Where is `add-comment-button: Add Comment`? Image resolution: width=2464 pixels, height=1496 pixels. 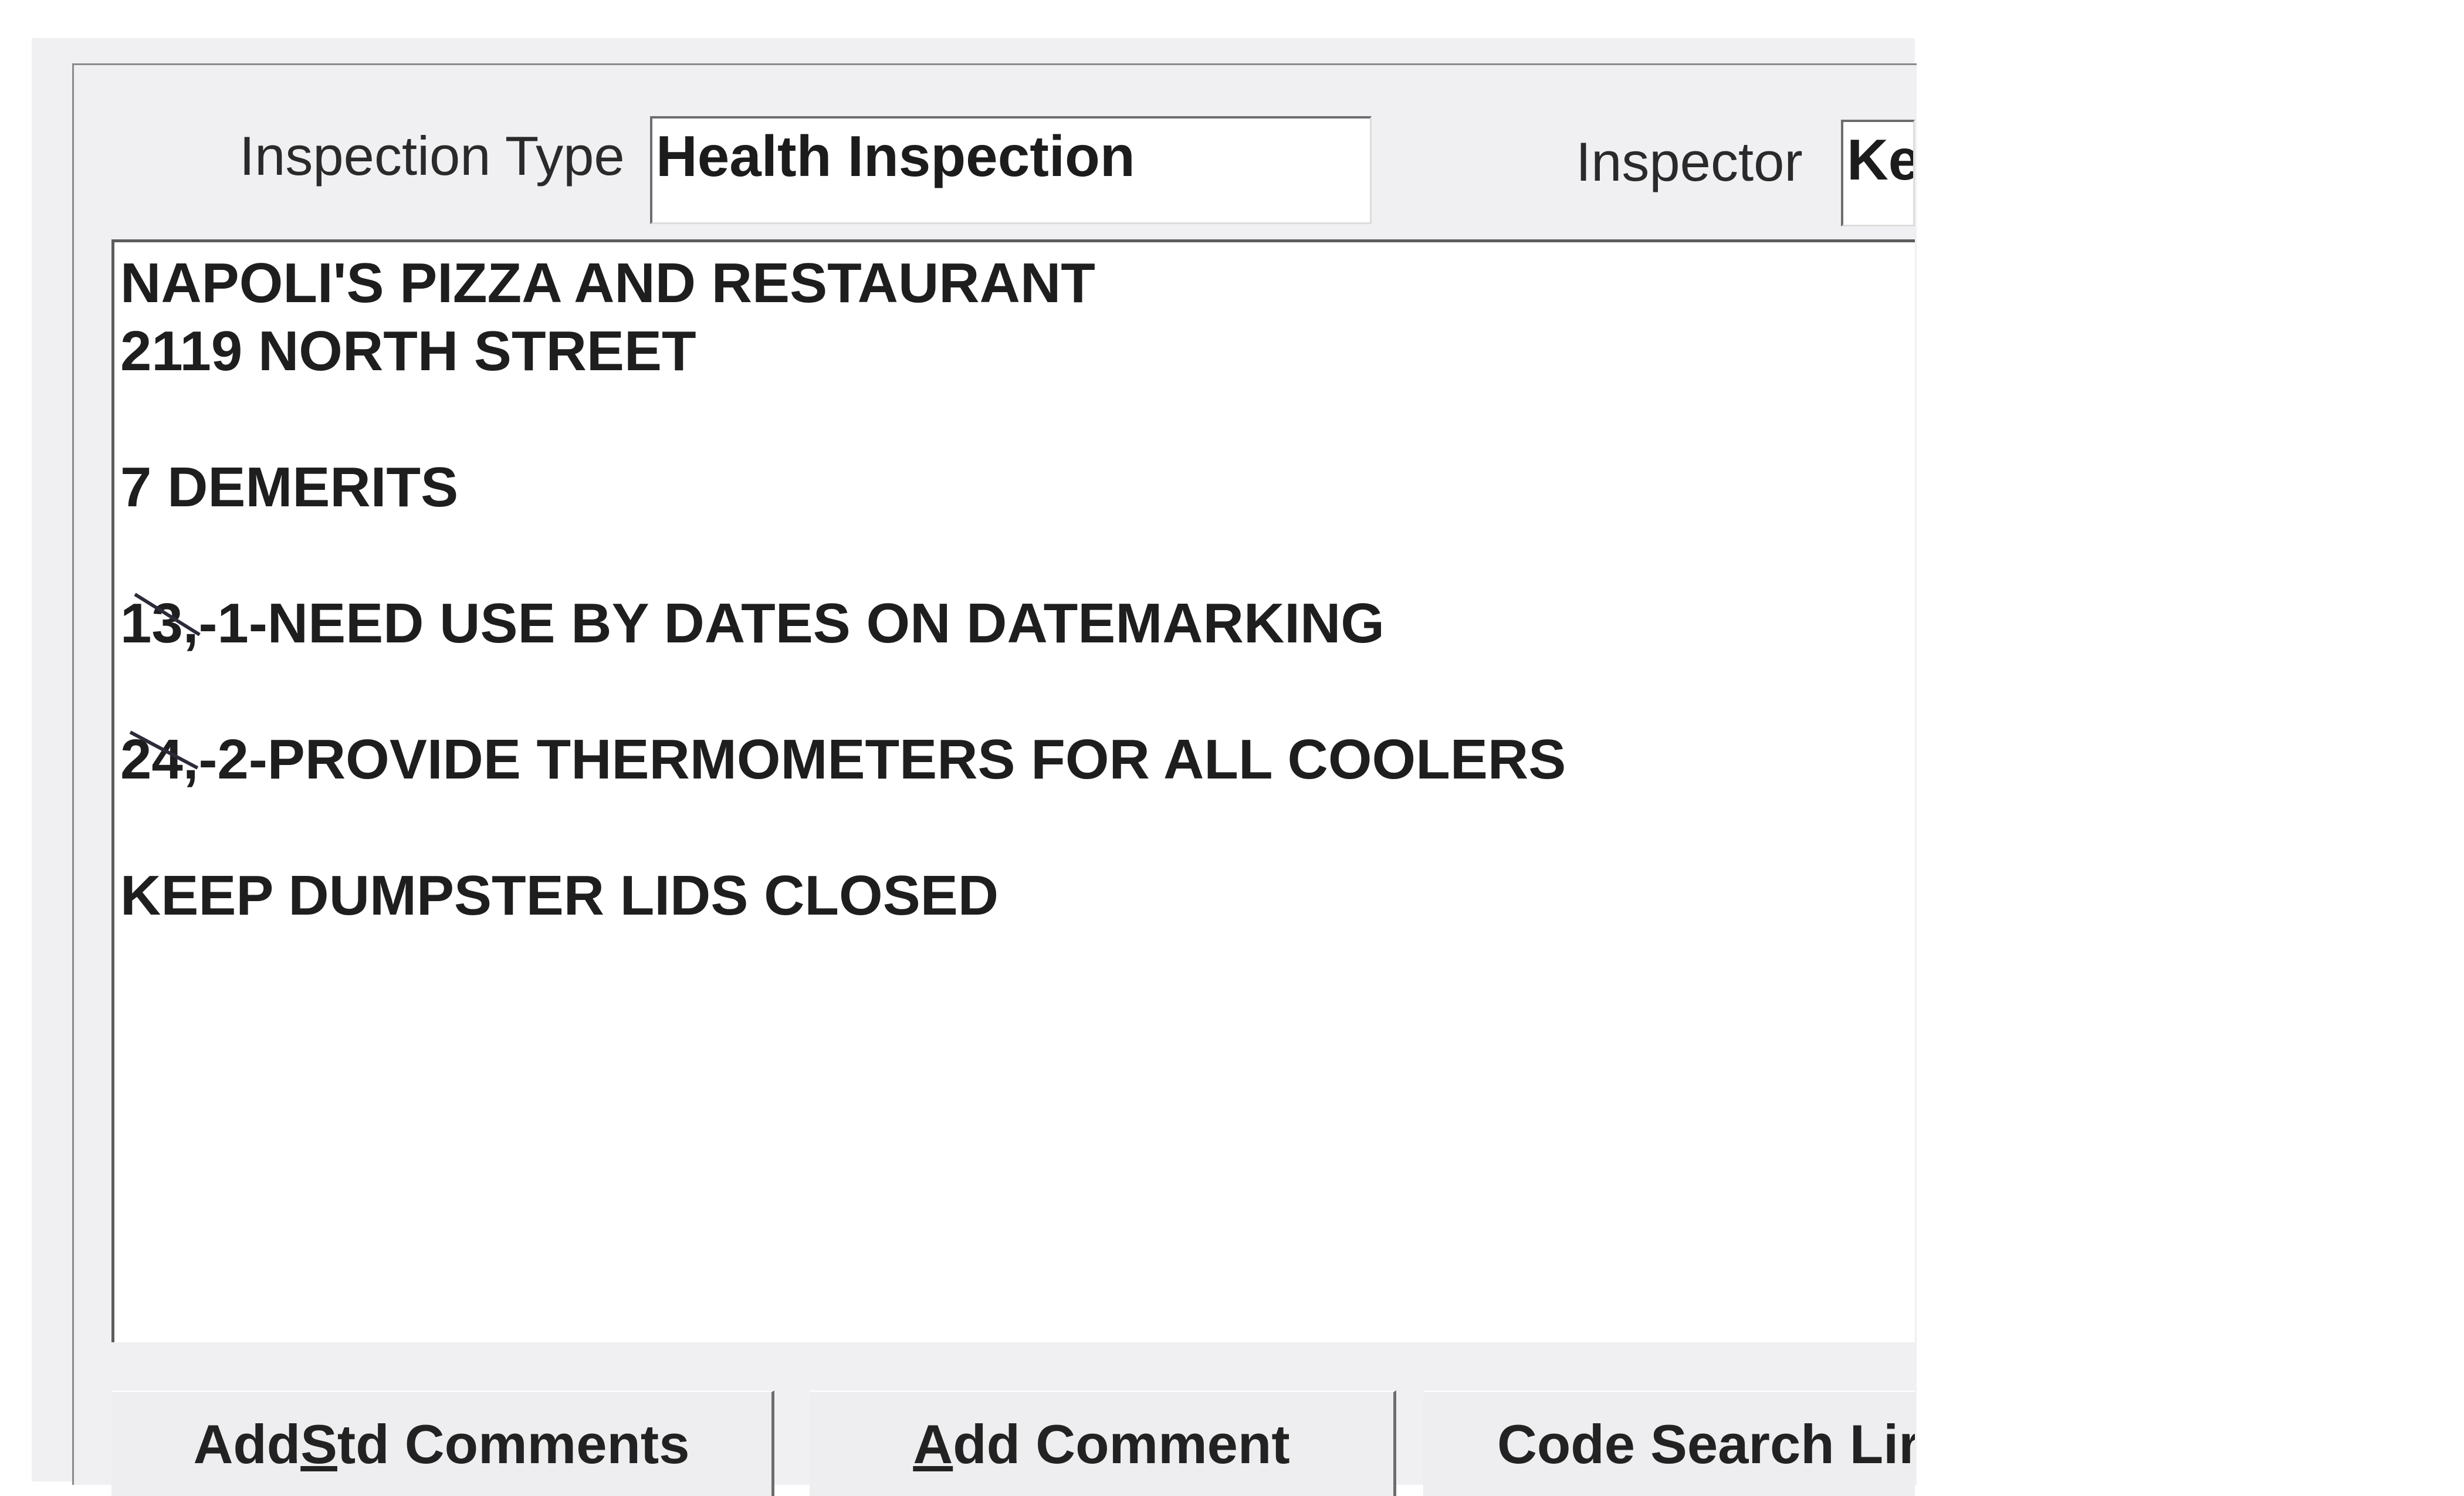 add-comment-button: Add Comment is located at coordinates (1103, 1443).